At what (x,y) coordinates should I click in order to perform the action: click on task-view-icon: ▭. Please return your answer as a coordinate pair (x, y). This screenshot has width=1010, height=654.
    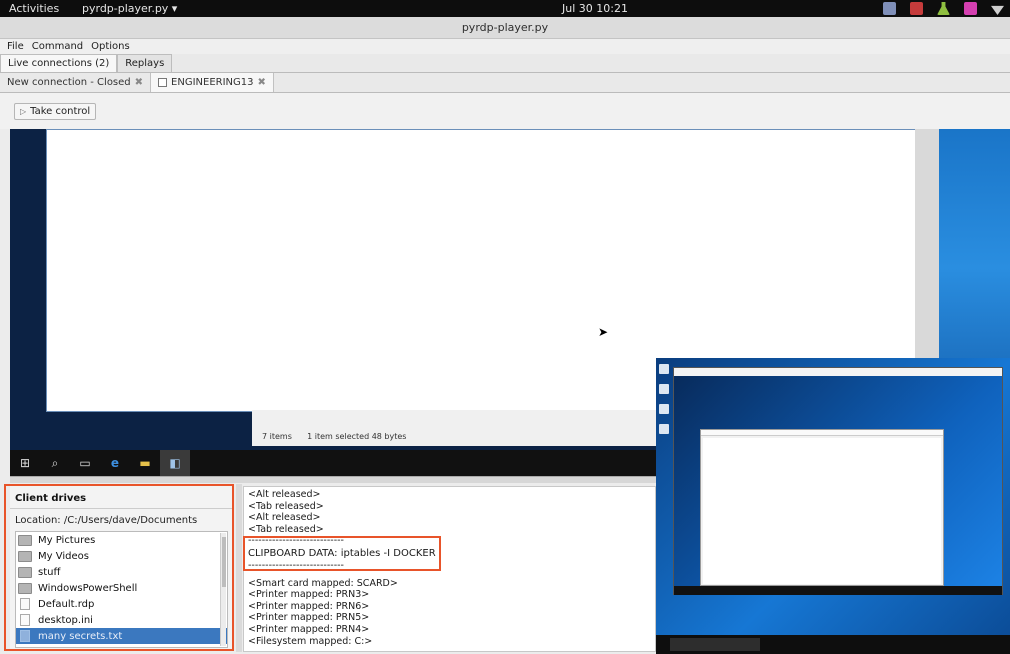
    Looking at the image, I should click on (85, 463).